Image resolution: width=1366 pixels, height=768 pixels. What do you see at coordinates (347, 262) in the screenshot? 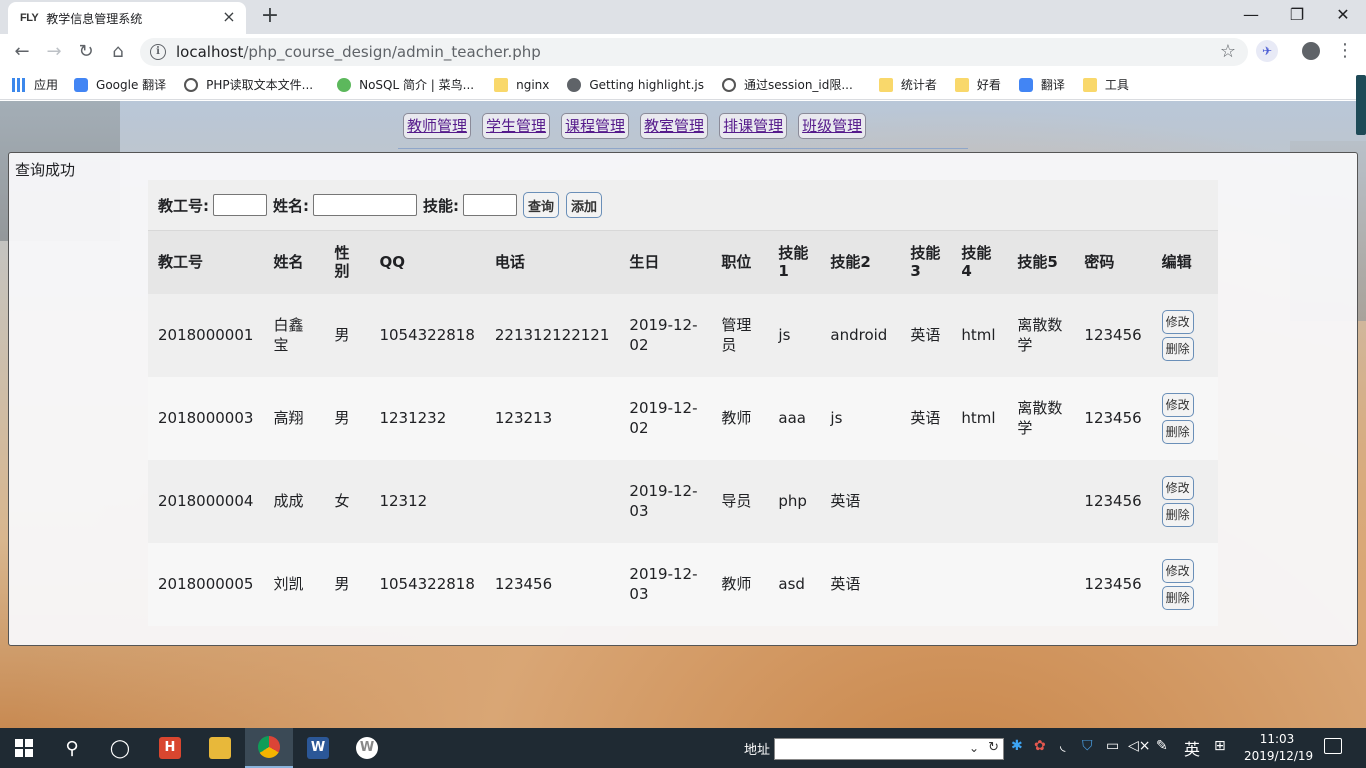
I see `col-header: 性别` at bounding box center [347, 262].